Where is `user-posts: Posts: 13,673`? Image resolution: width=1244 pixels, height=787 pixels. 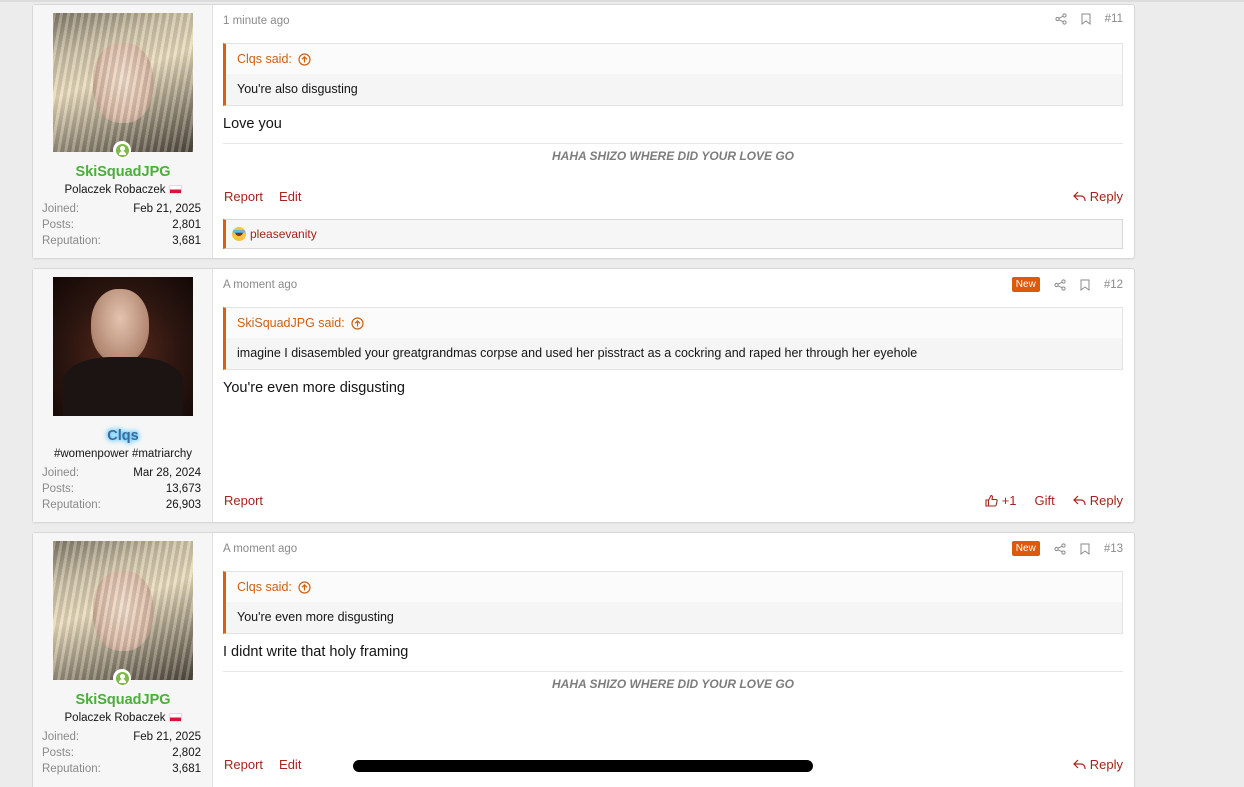
user-posts: Posts: 13,673 is located at coordinates (121, 489).